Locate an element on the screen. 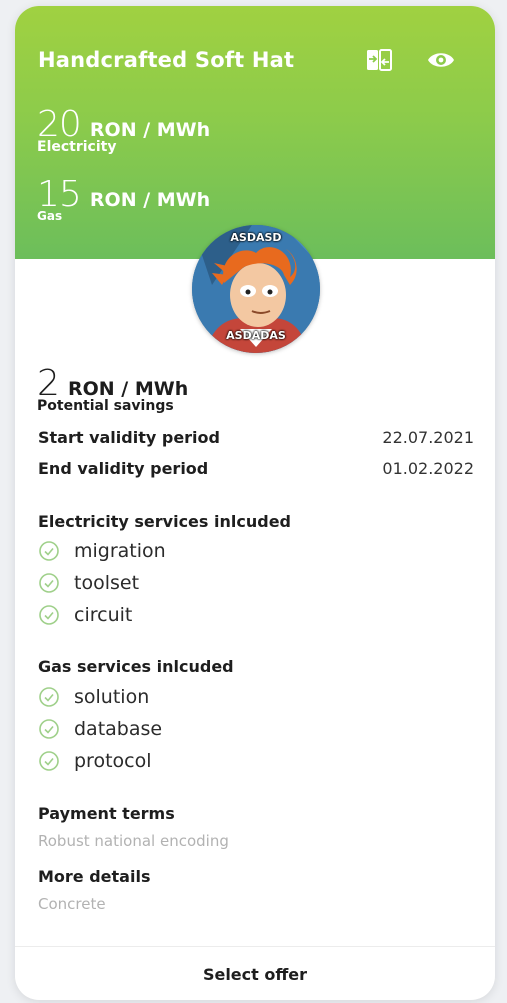 This screenshot has width=507, height=1003. savings-label: Potential savings is located at coordinates (105, 406).